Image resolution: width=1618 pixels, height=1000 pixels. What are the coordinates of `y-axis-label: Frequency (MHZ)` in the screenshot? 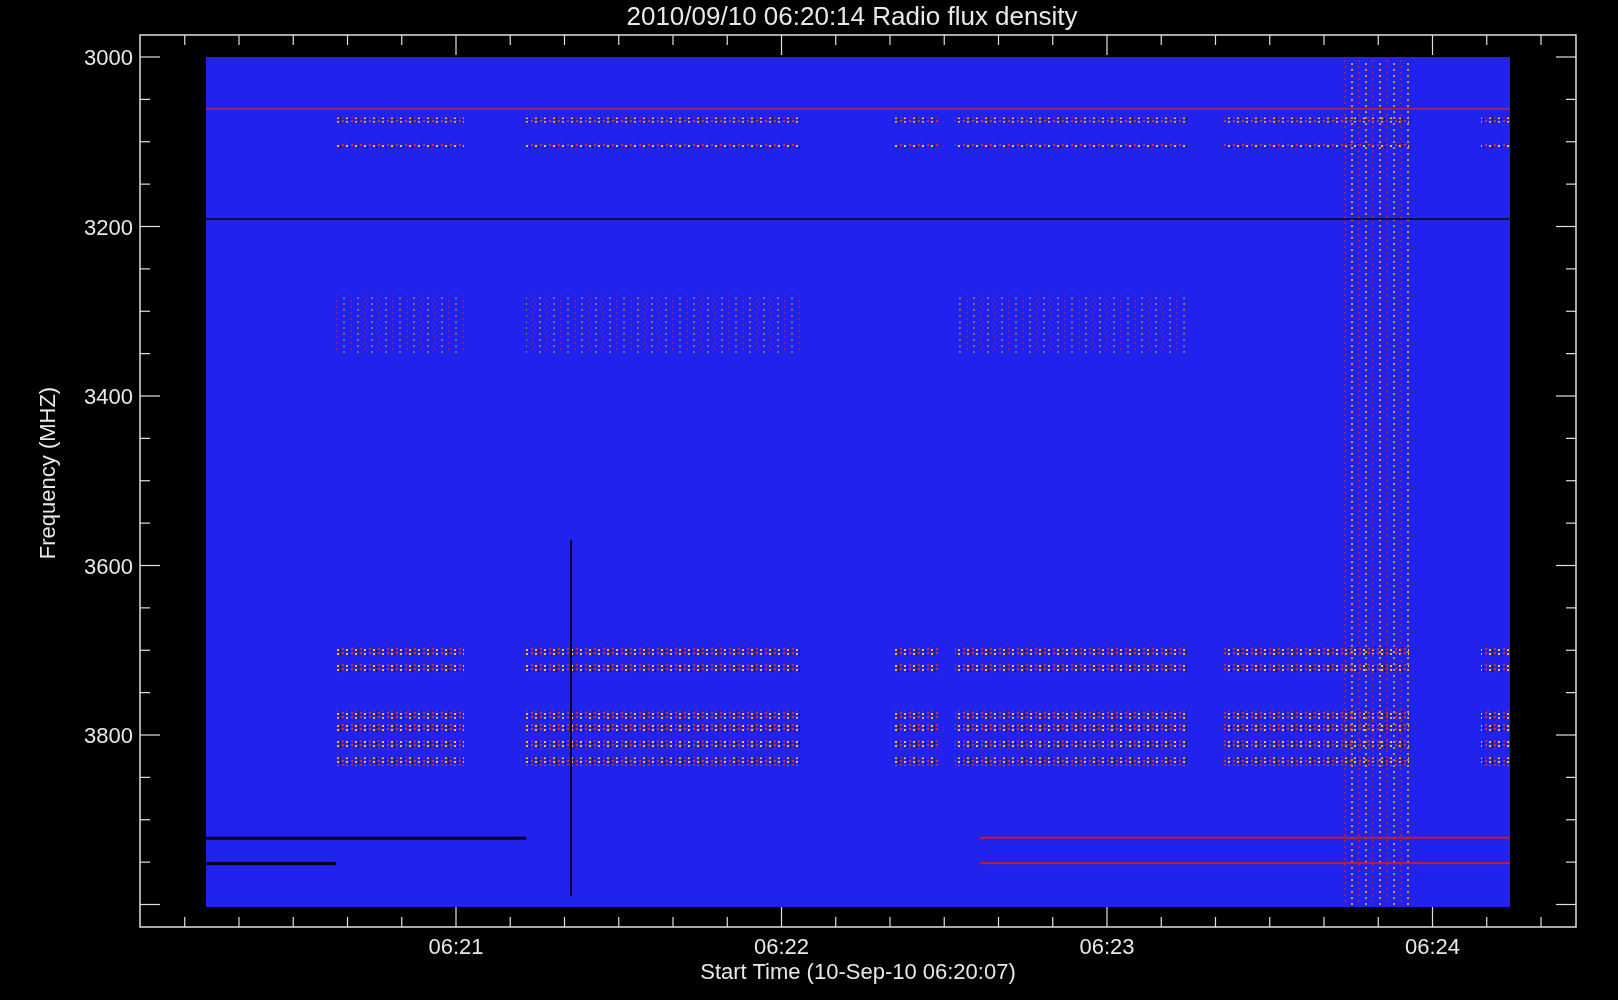 It's located at (47, 473).